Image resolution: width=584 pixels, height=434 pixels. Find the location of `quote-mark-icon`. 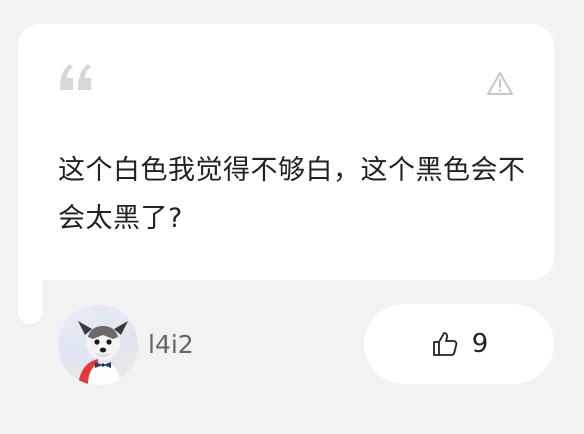

quote-mark-icon is located at coordinates (76, 76).